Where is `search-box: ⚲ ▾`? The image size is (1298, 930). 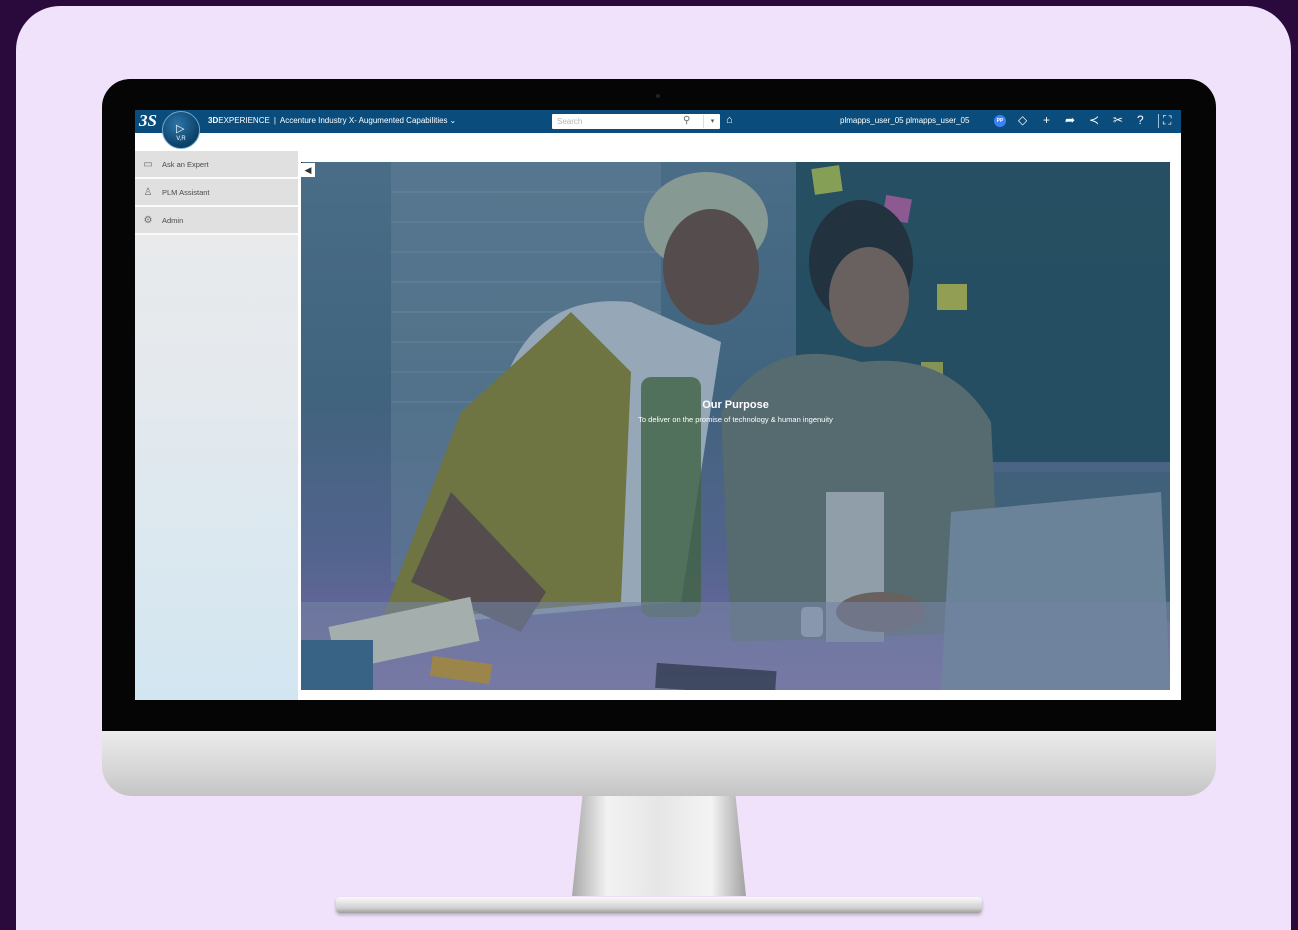 search-box: ⚲ ▾ is located at coordinates (636, 121).